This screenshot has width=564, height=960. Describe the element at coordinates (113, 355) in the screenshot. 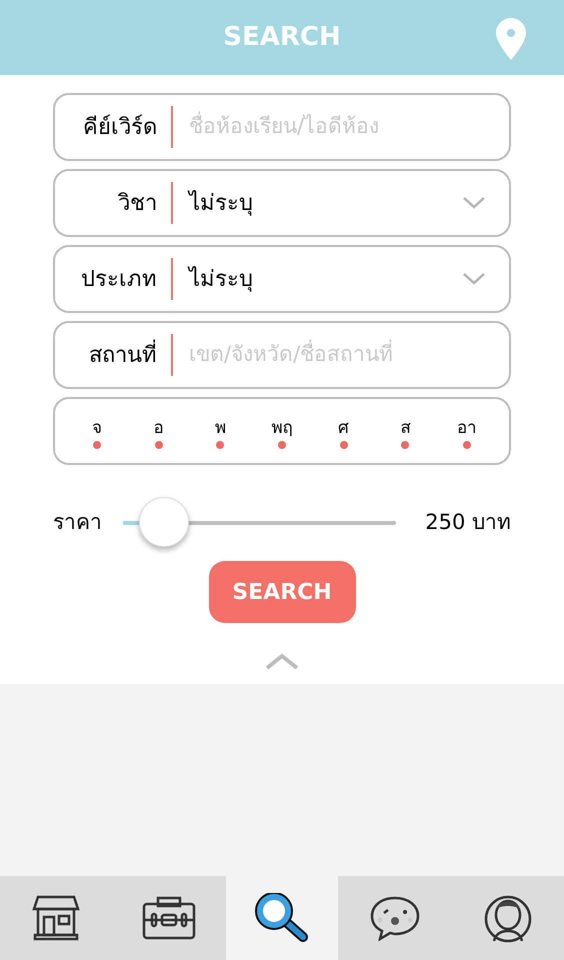

I see `field-label: สถานที่` at that location.